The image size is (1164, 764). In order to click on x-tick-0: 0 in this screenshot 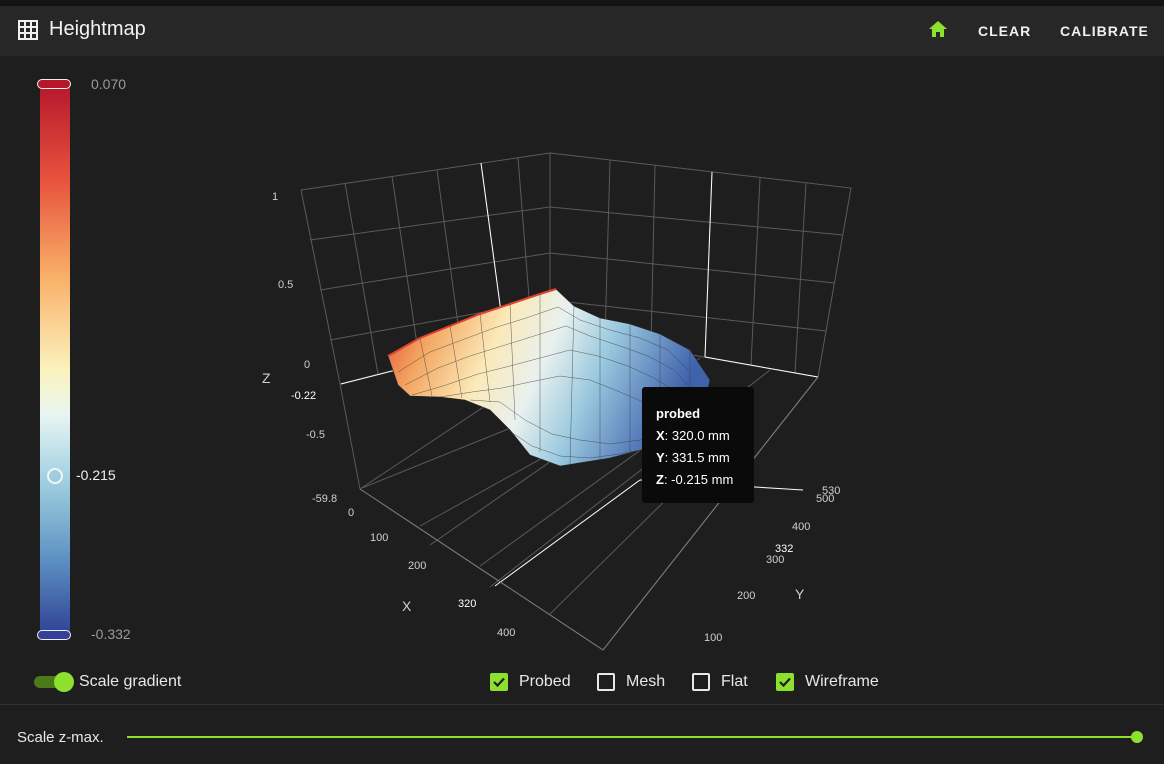, I will do `click(351, 513)`.